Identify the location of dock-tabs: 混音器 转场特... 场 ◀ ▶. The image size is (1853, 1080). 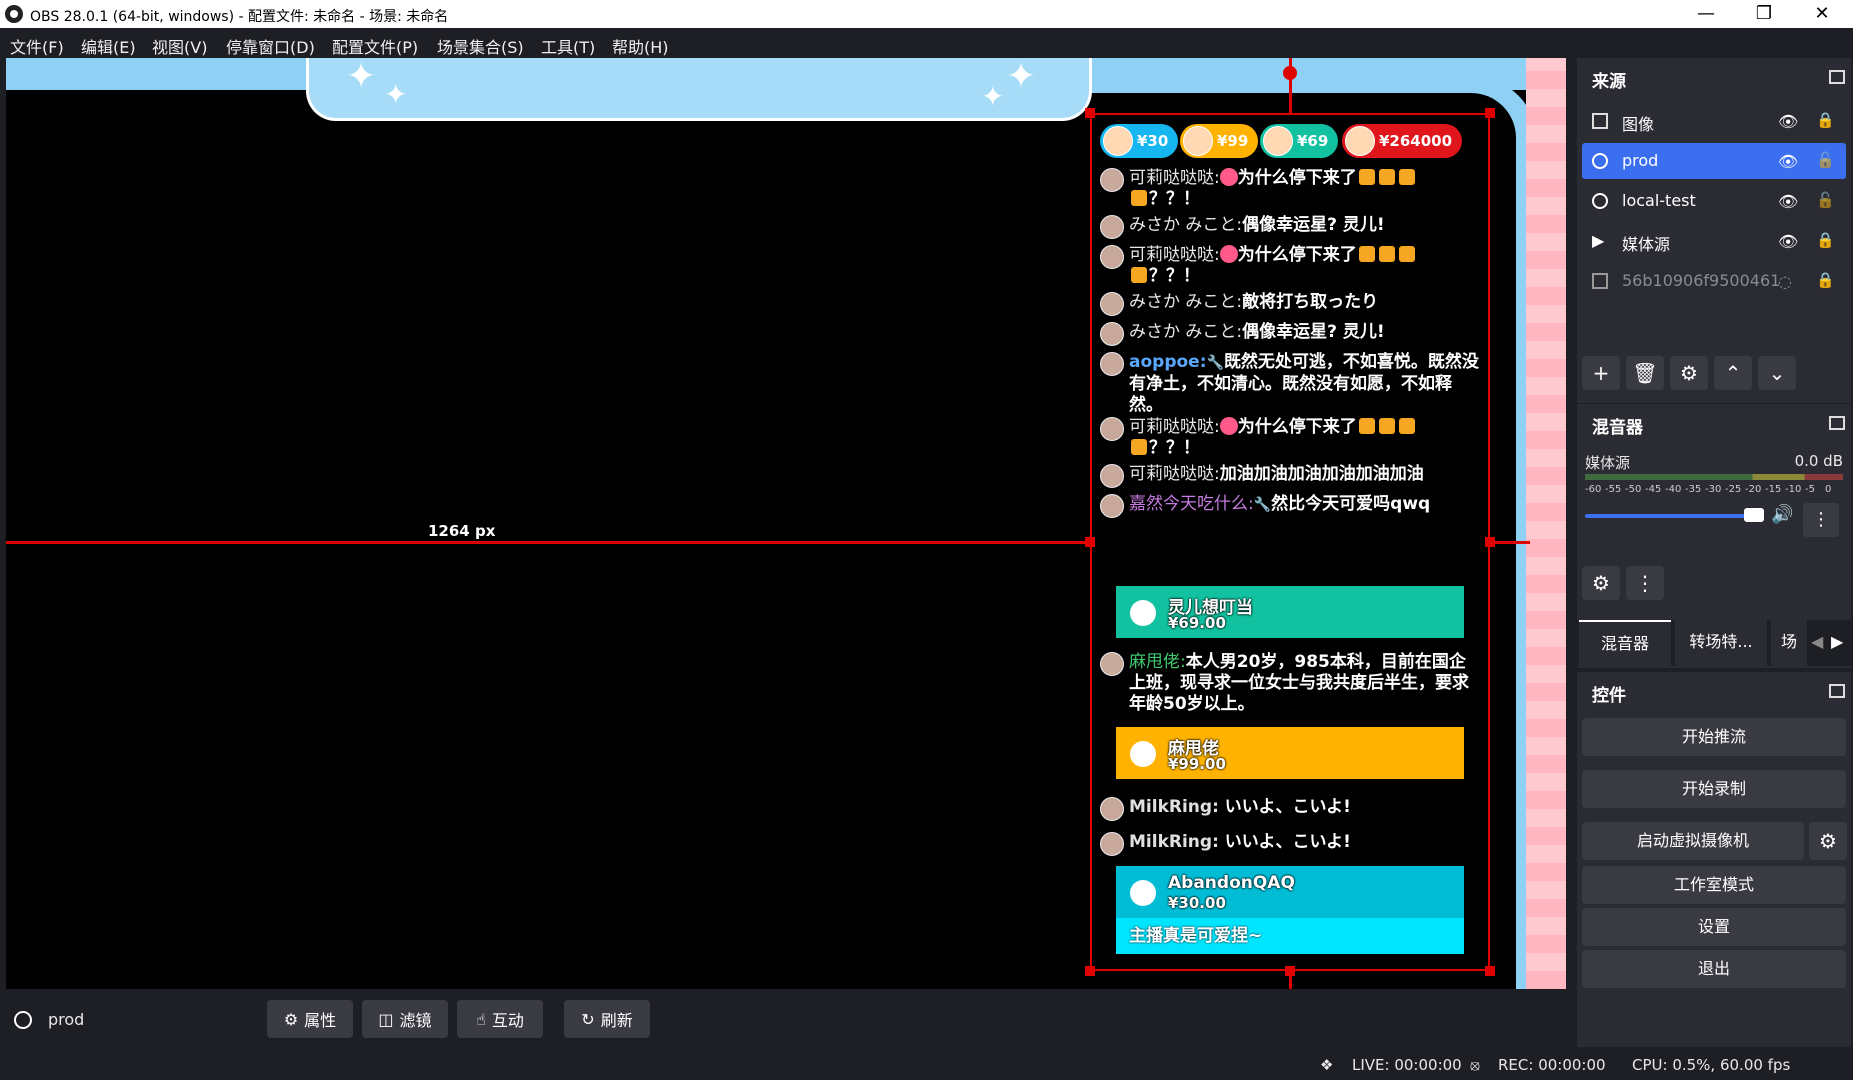
(1714, 643).